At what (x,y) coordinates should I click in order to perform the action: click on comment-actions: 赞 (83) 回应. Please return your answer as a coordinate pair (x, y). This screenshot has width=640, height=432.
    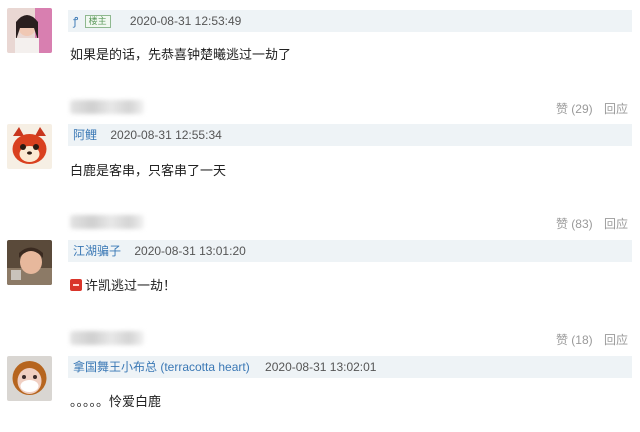
    Looking at the image, I should click on (592, 224).